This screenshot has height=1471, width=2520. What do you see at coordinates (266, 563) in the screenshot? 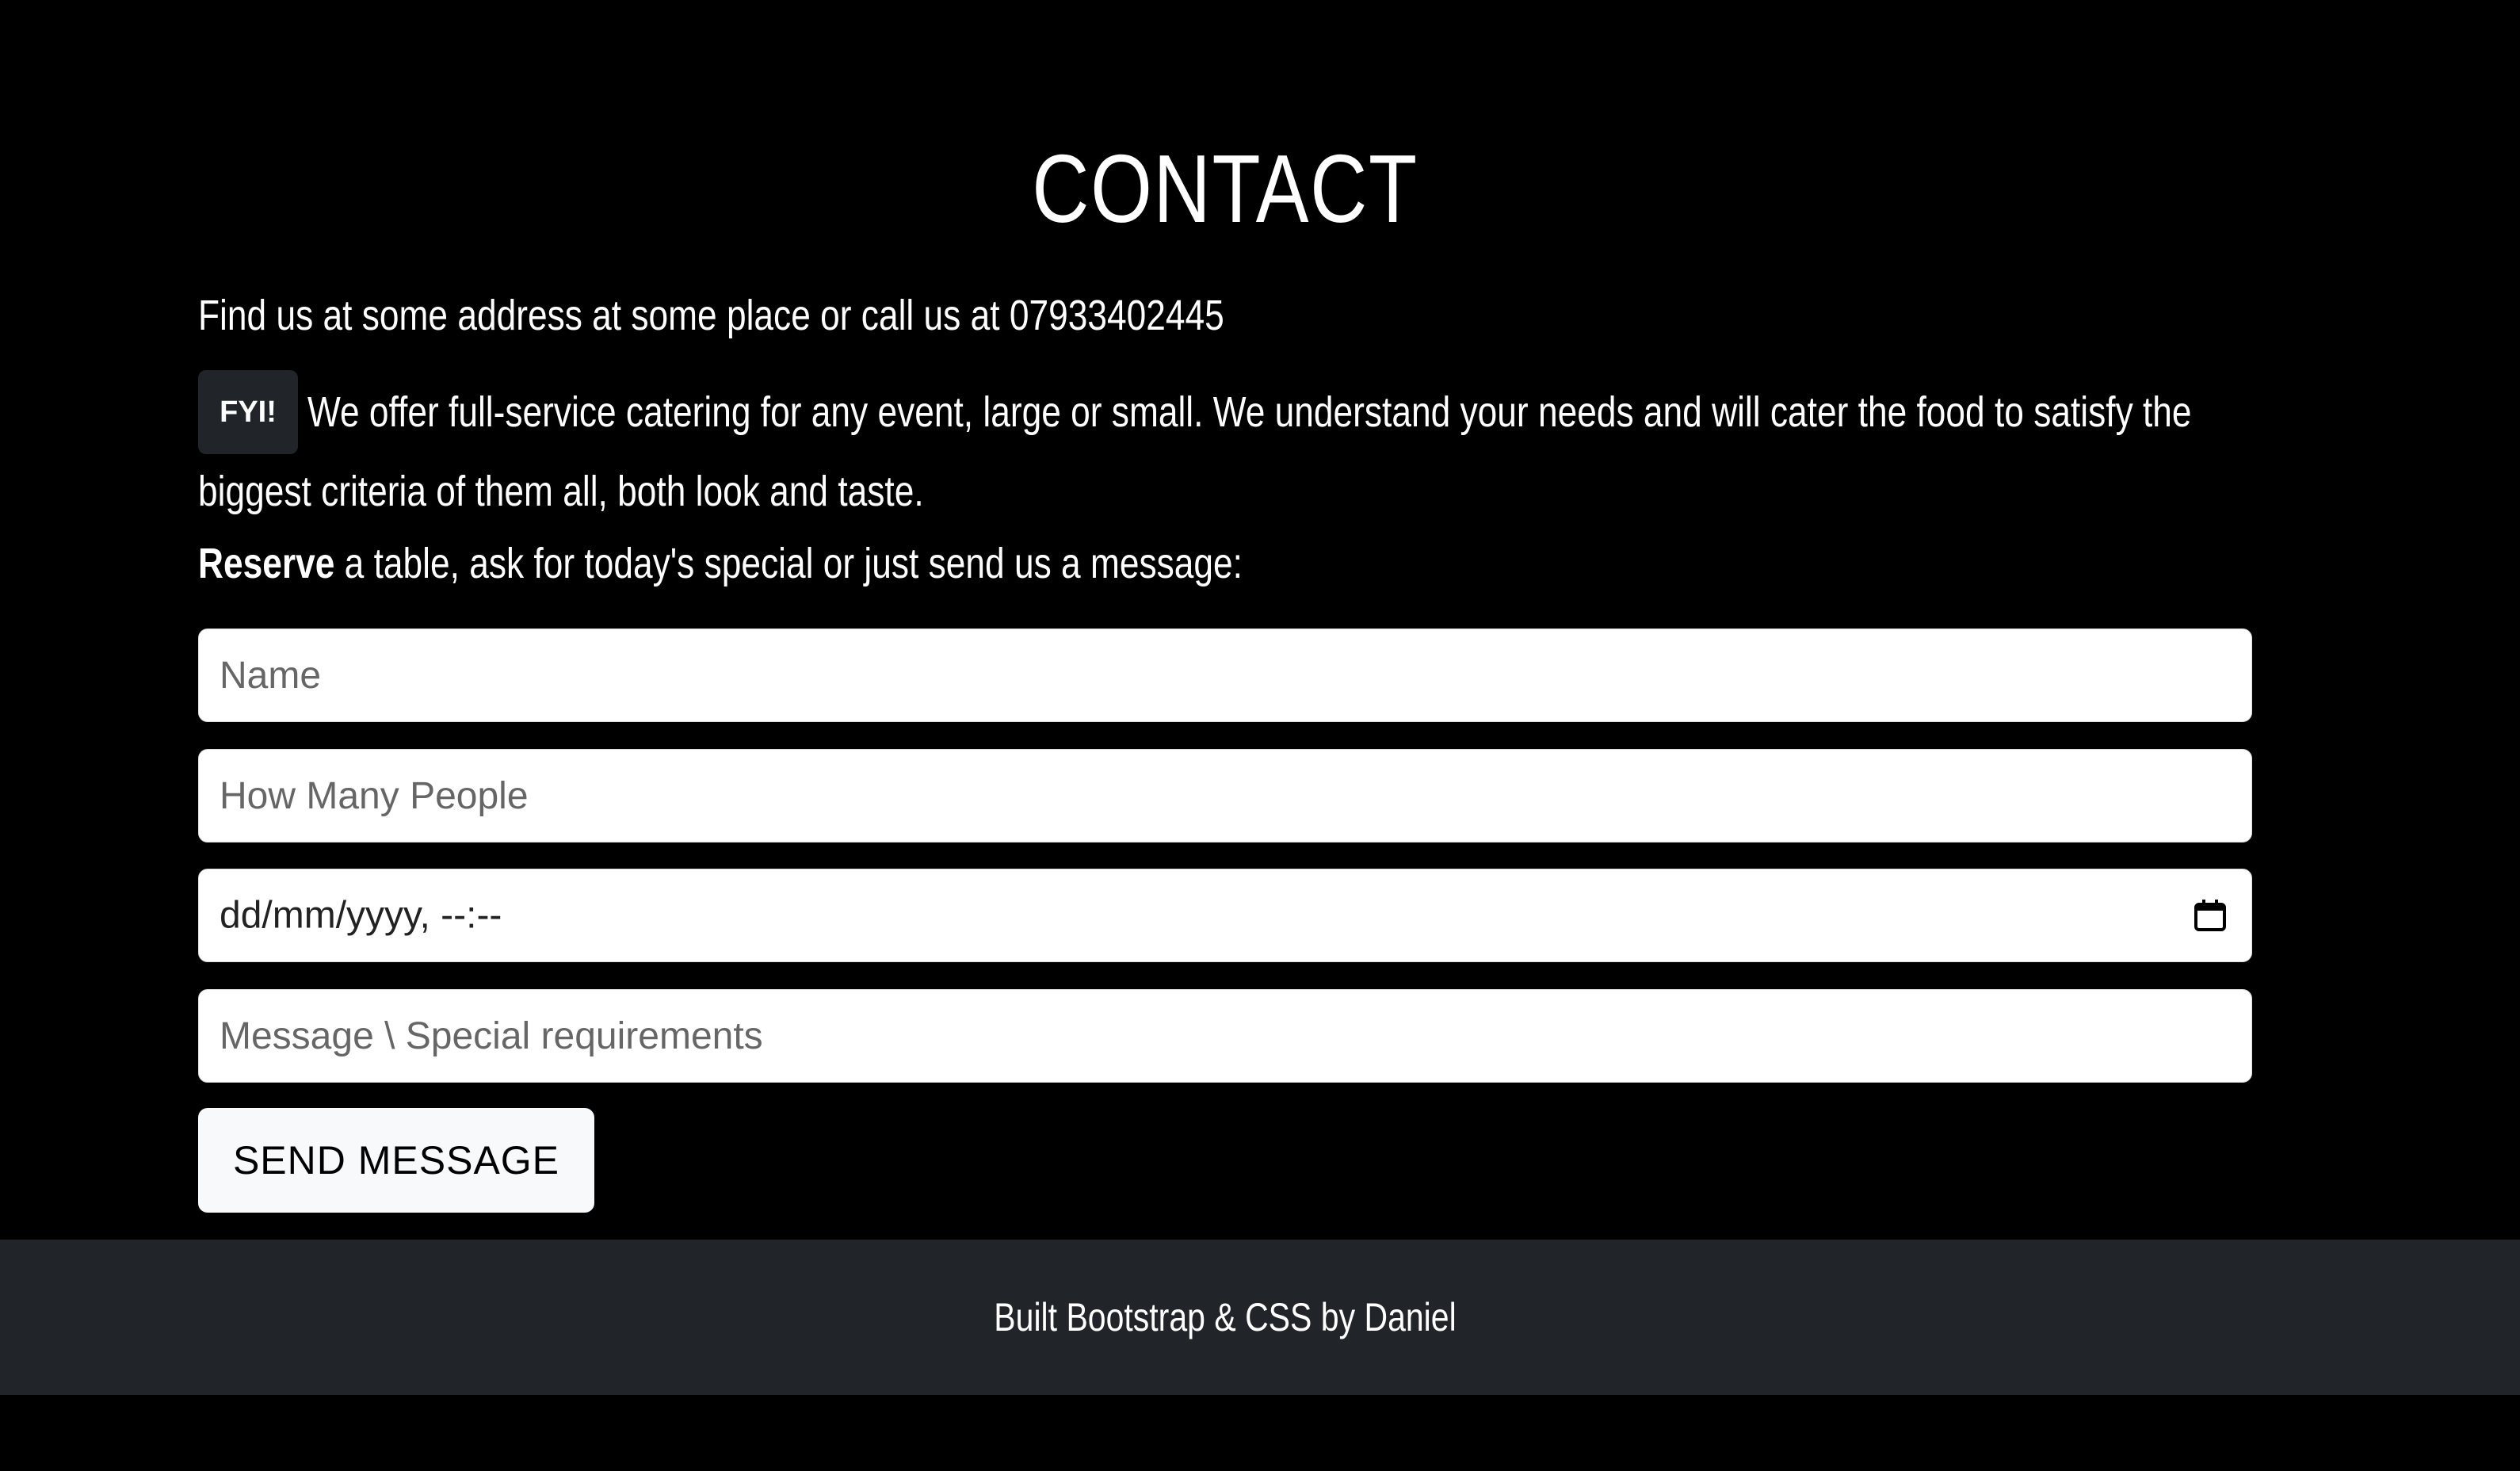
I see `reserve-emphasis: Reserve` at bounding box center [266, 563].